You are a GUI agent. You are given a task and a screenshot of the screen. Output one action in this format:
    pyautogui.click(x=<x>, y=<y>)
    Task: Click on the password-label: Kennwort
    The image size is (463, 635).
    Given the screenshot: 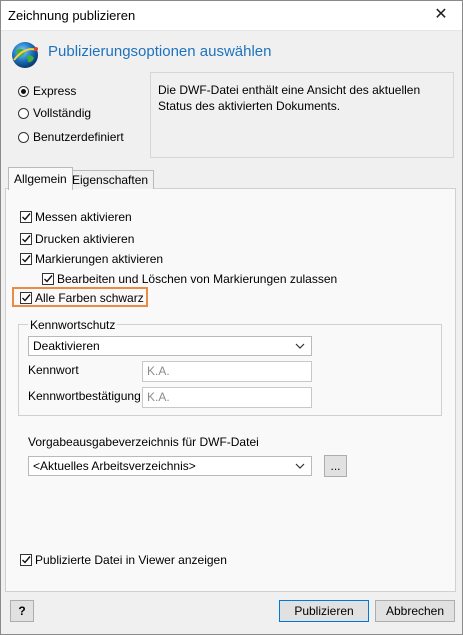 What is the action you would take?
    pyautogui.click(x=53, y=370)
    